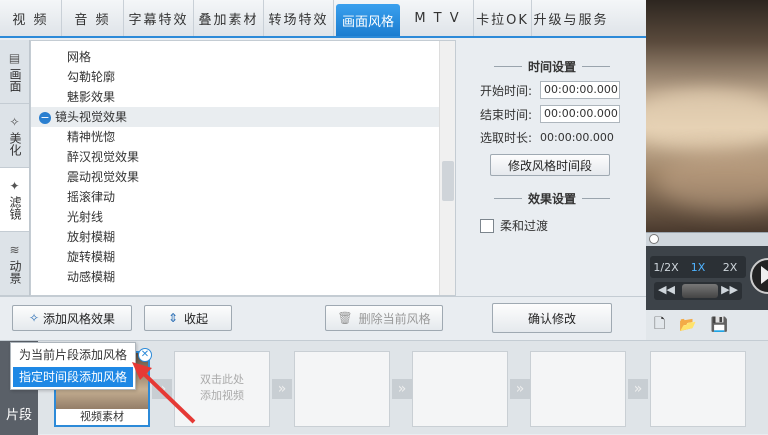 The image size is (768, 435). Describe the element at coordinates (503, 18) in the screenshot. I see `tab-karaoke: 卡拉OK` at that location.